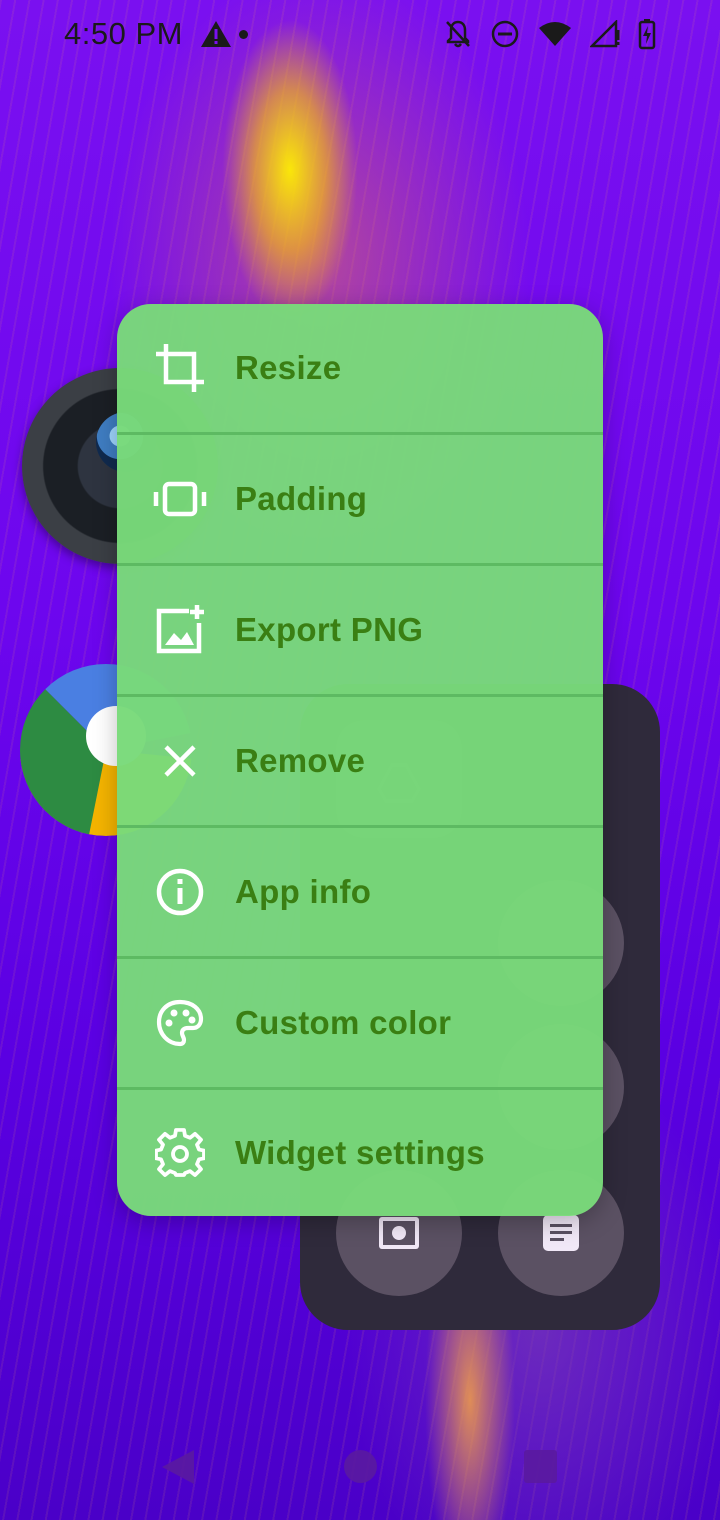 The width and height of the screenshot is (720, 1520). Describe the element at coordinates (540, 1466) in the screenshot. I see `recents-icon` at that location.